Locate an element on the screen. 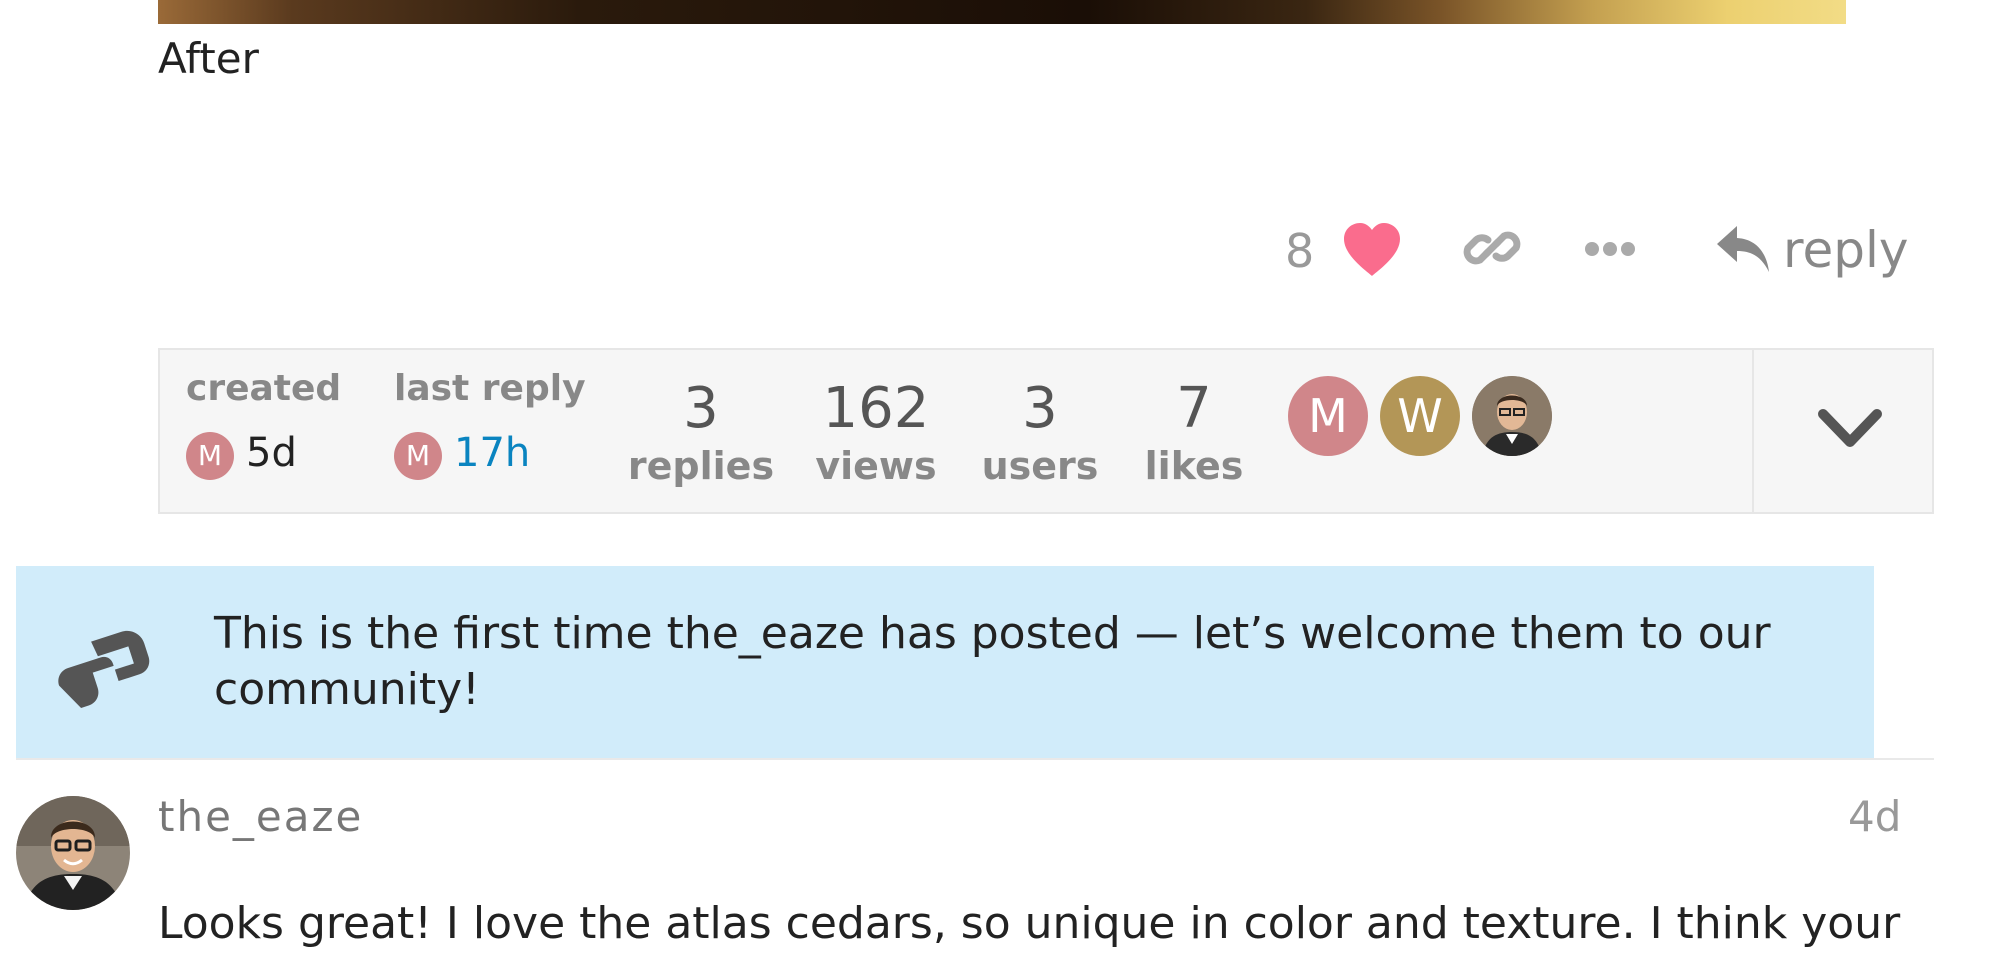  heart-icon is located at coordinates (1372, 250).